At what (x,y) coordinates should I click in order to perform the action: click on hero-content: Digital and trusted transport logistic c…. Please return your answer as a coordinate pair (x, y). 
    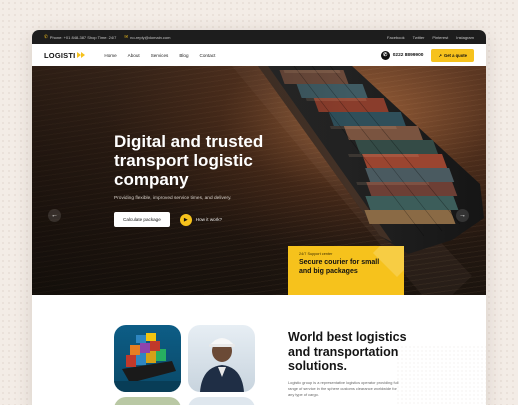
    Looking at the image, I should click on (189, 179).